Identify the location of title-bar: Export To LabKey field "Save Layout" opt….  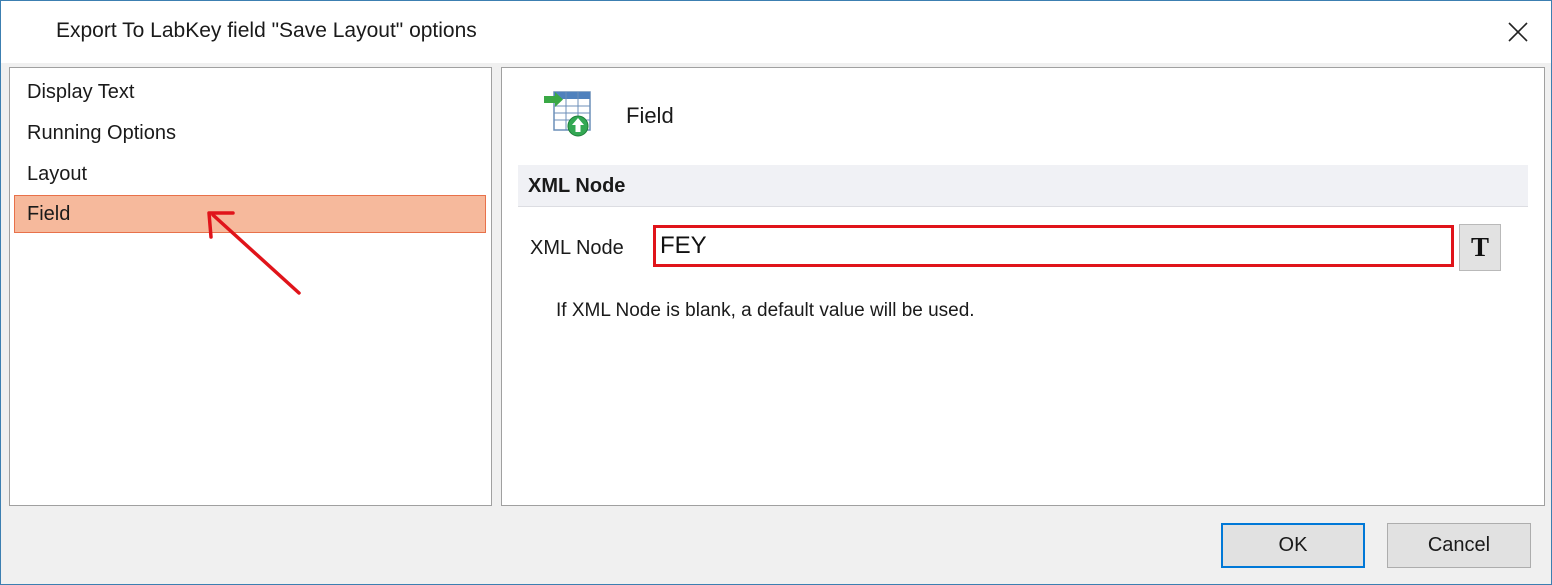
(776, 32).